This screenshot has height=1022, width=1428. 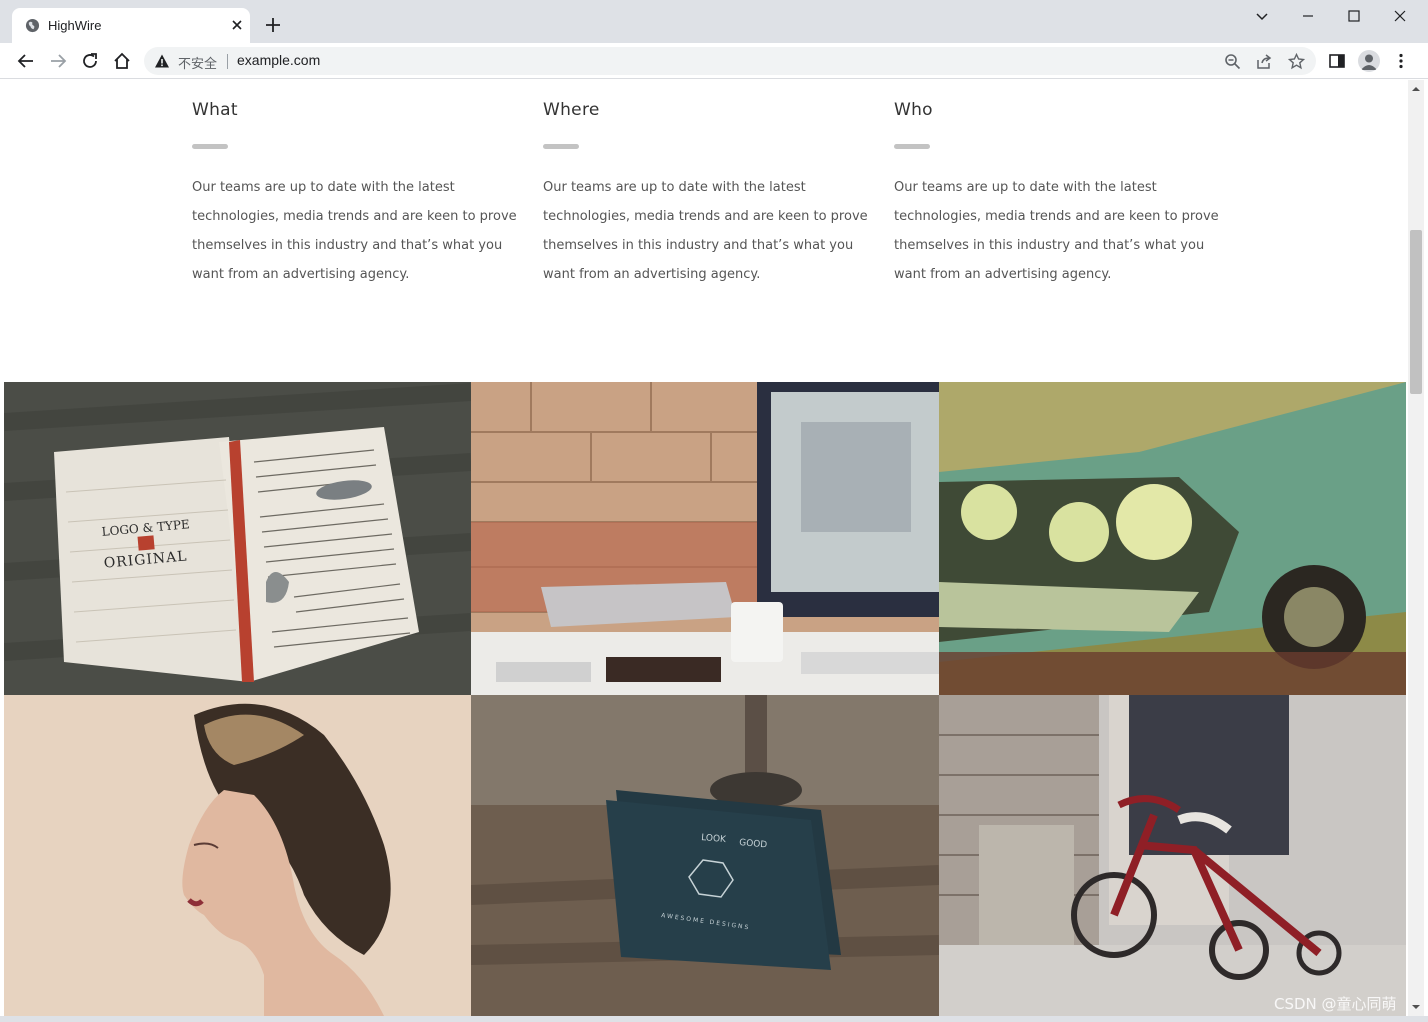 What do you see at coordinates (1416, 1007) in the screenshot?
I see `scroll-down-icon` at bounding box center [1416, 1007].